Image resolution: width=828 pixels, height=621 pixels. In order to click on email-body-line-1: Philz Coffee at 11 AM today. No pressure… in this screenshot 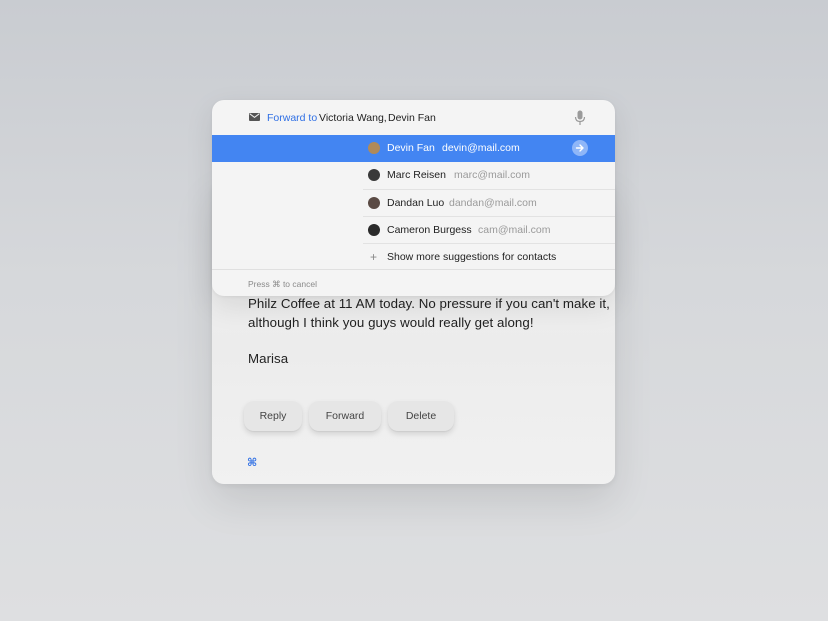, I will do `click(429, 303)`.